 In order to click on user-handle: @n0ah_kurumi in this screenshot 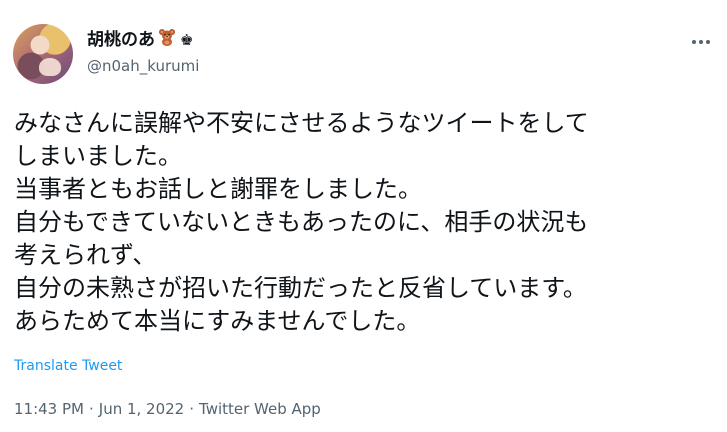, I will do `click(143, 66)`.